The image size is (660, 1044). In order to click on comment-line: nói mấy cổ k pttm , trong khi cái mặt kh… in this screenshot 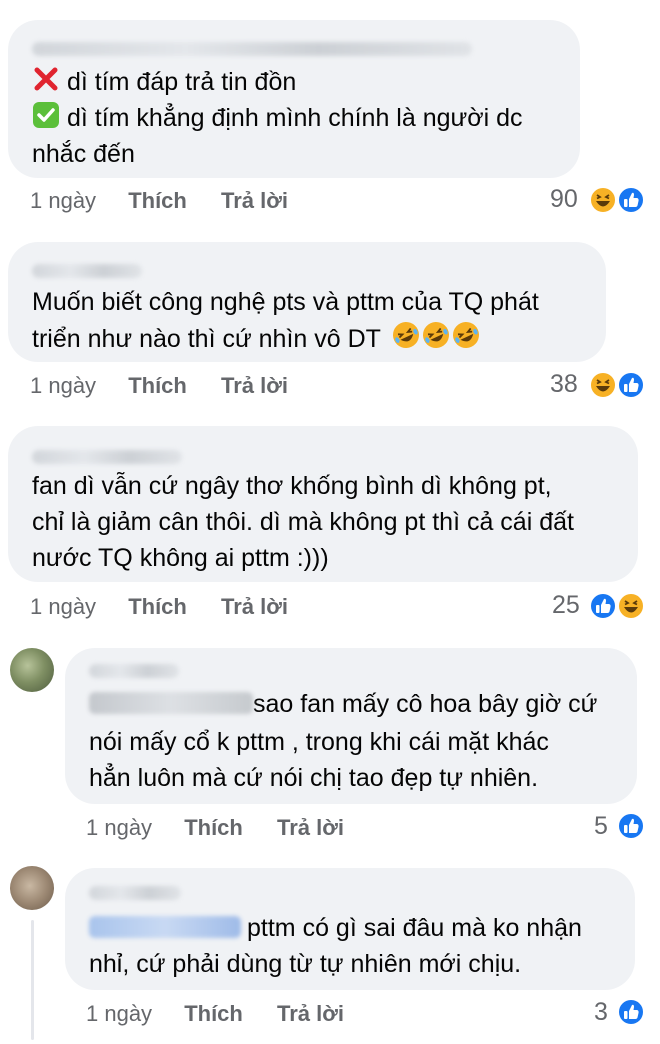, I will do `click(319, 742)`.